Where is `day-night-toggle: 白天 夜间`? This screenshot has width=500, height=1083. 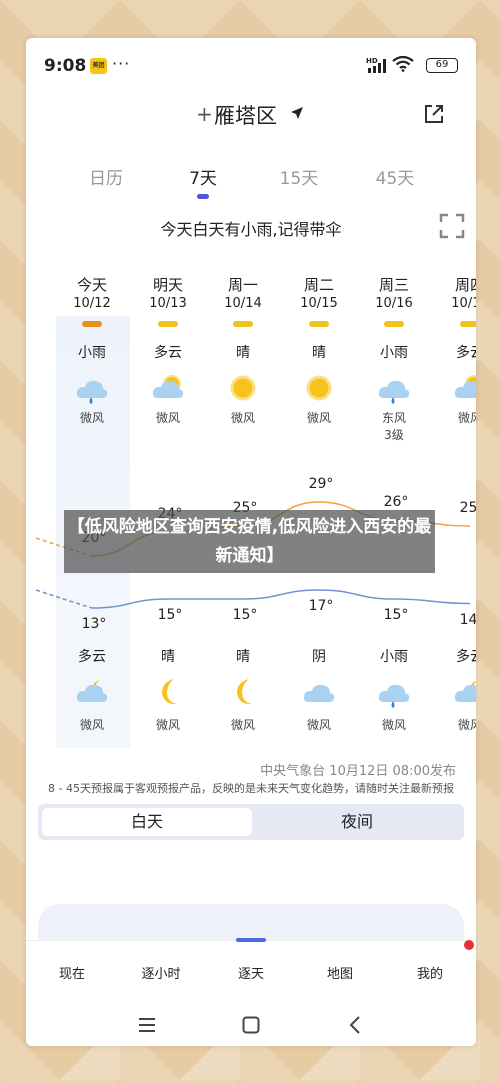 day-night-toggle: 白天 夜间 is located at coordinates (251, 822).